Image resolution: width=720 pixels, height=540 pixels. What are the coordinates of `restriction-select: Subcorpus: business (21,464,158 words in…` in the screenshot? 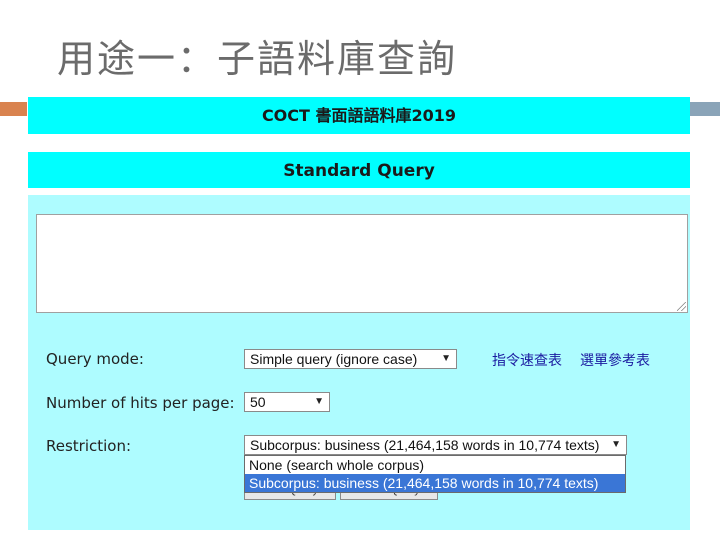 It's located at (435, 445).